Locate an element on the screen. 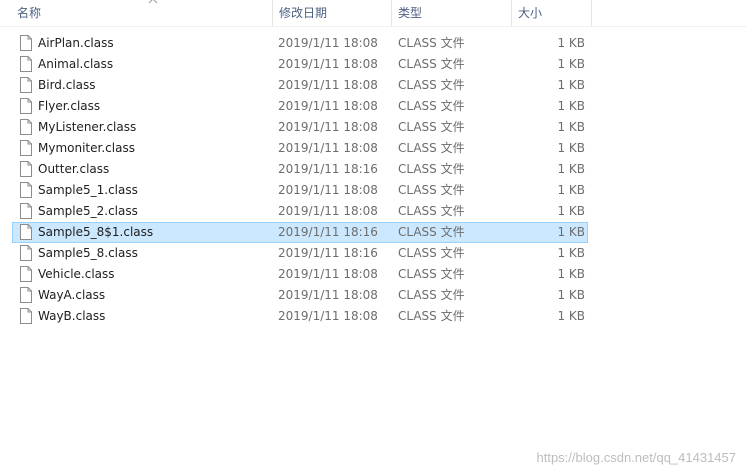  file-name: MyListener.class is located at coordinates (87, 127).